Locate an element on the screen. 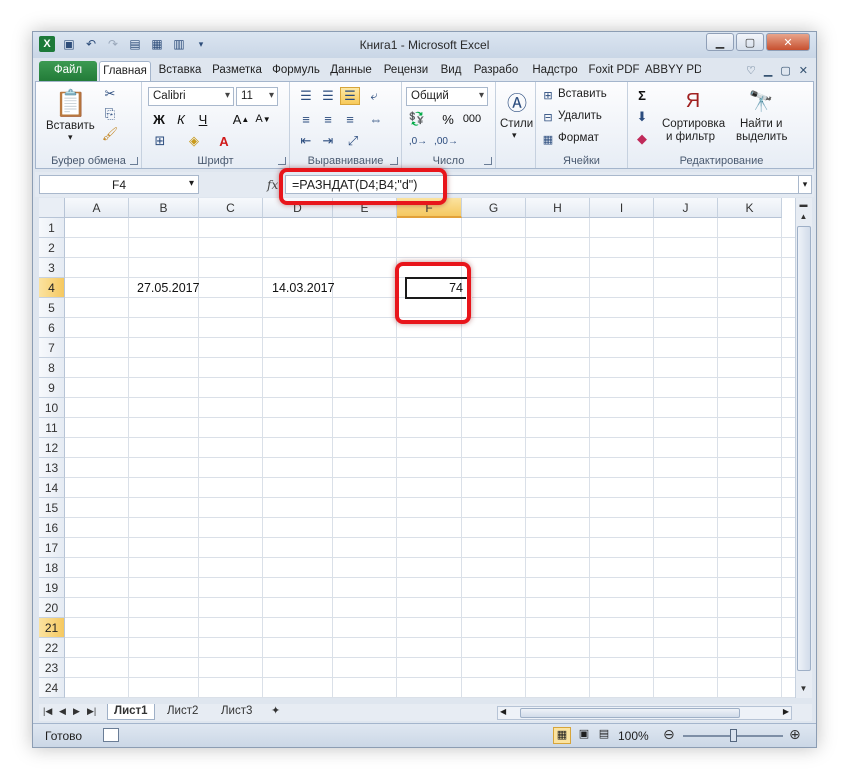 The image size is (848, 783). scroll-right-icon: ▶ is located at coordinates (786, 711).